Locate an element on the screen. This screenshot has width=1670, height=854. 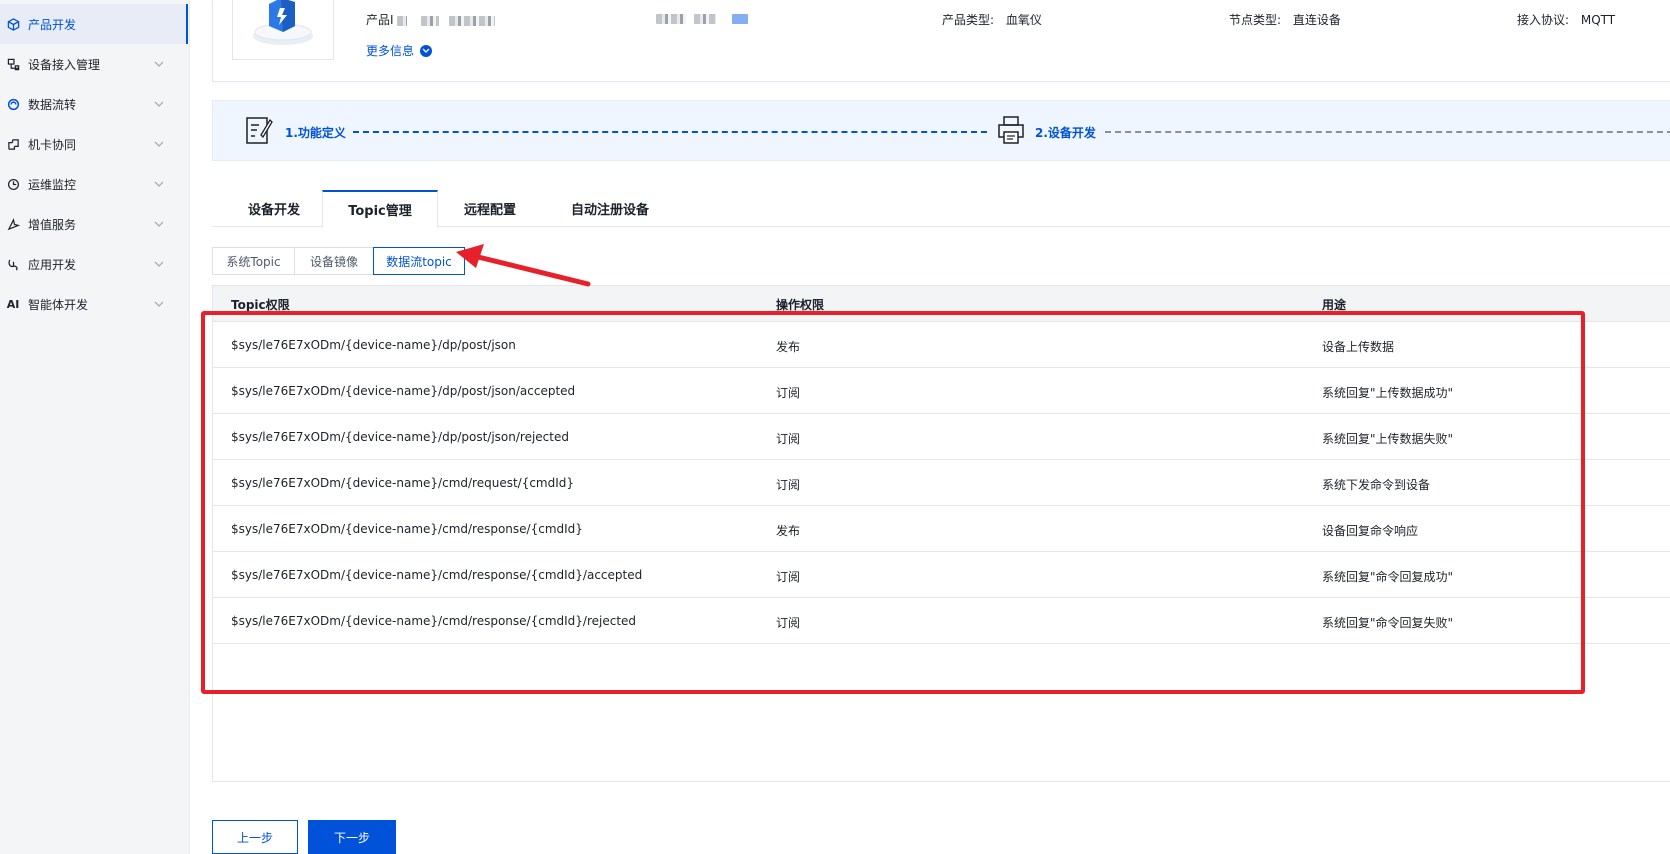
usage-cell: 设备上传数据 is located at coordinates (1358, 347).